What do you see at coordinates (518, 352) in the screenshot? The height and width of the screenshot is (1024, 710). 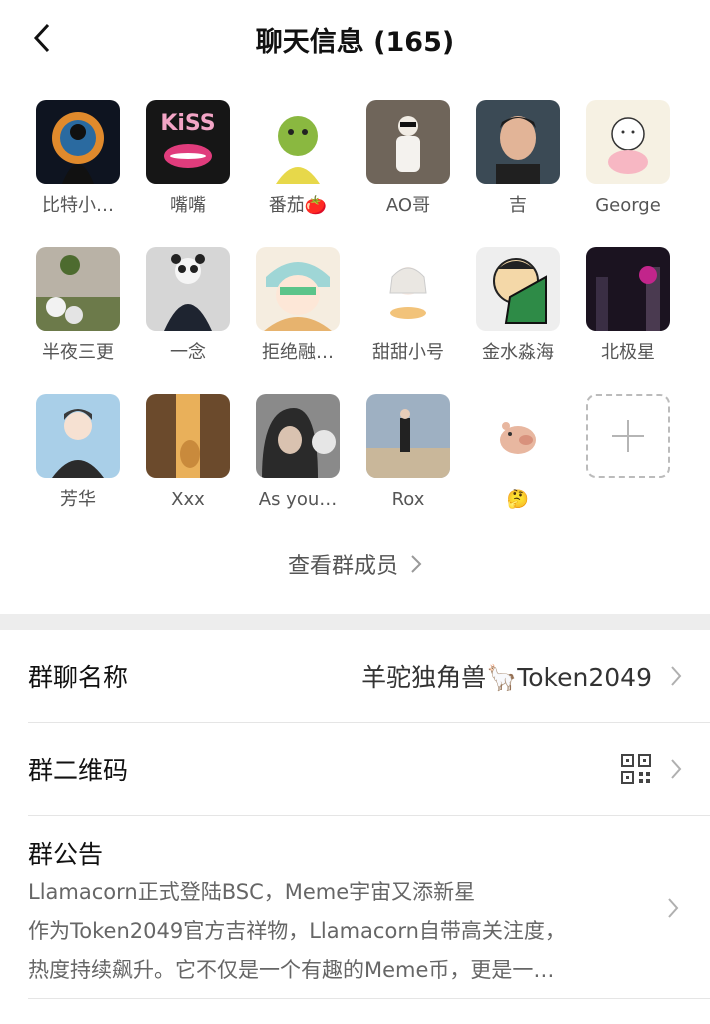 I see `member-name: 金水淼海` at bounding box center [518, 352].